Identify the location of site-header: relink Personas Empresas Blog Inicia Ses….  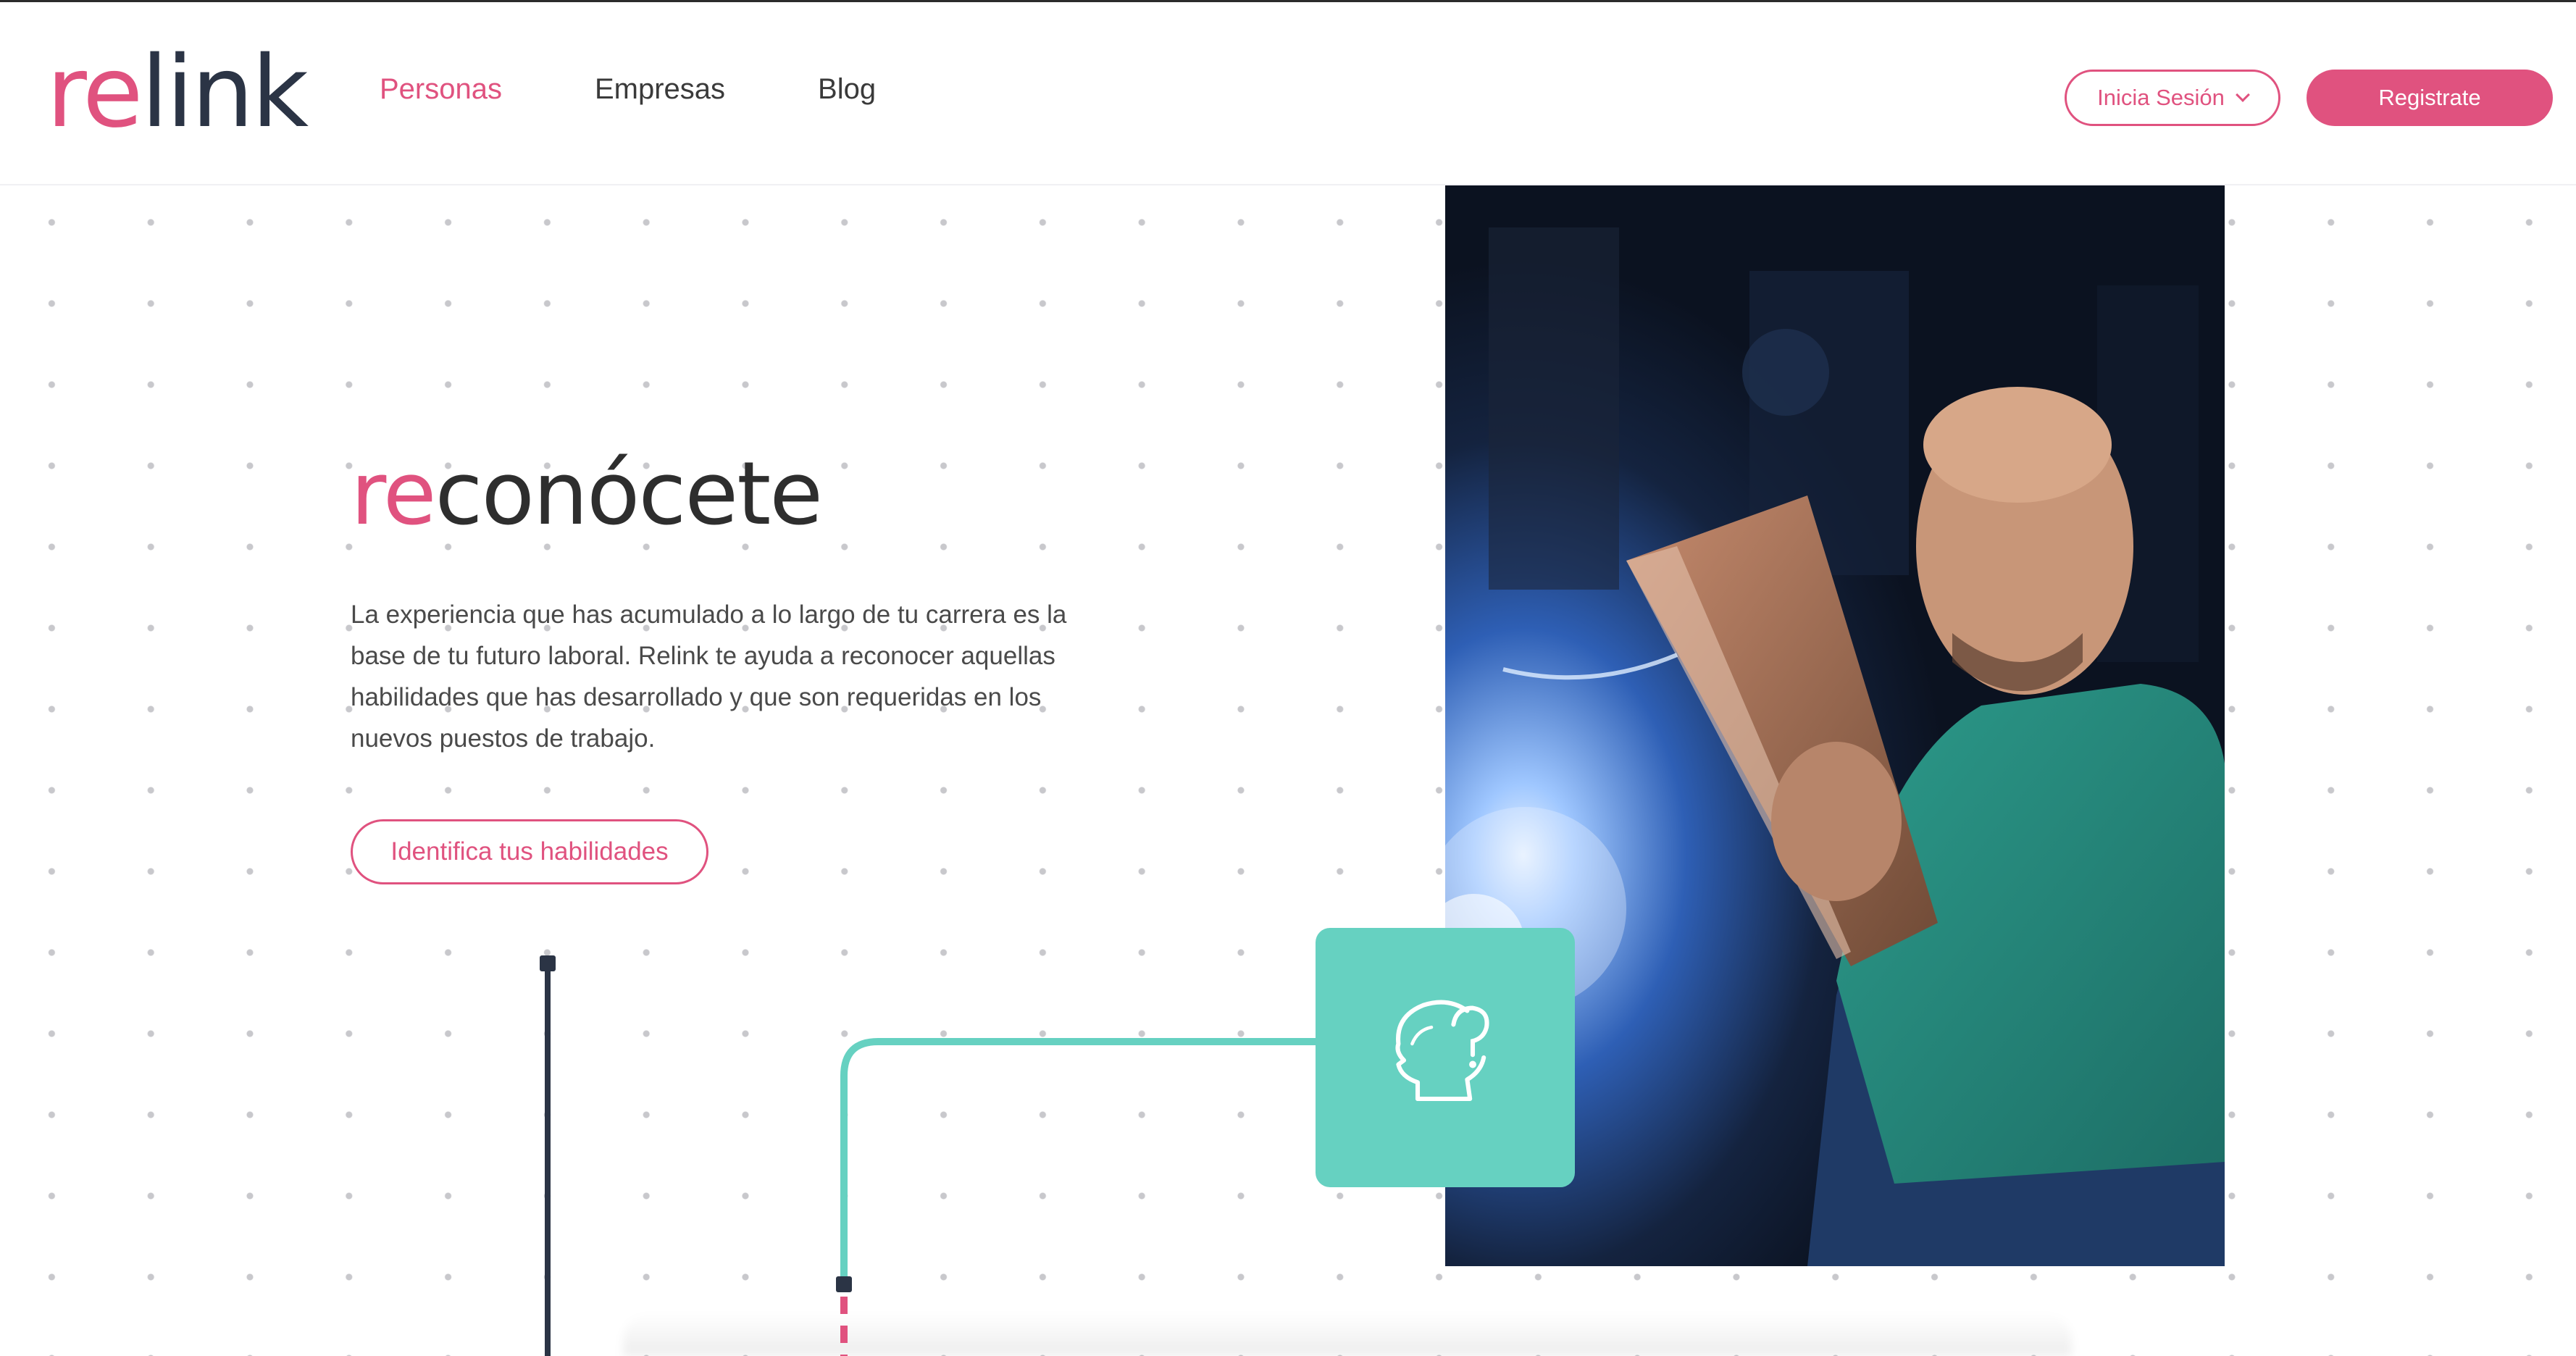
(1288, 93).